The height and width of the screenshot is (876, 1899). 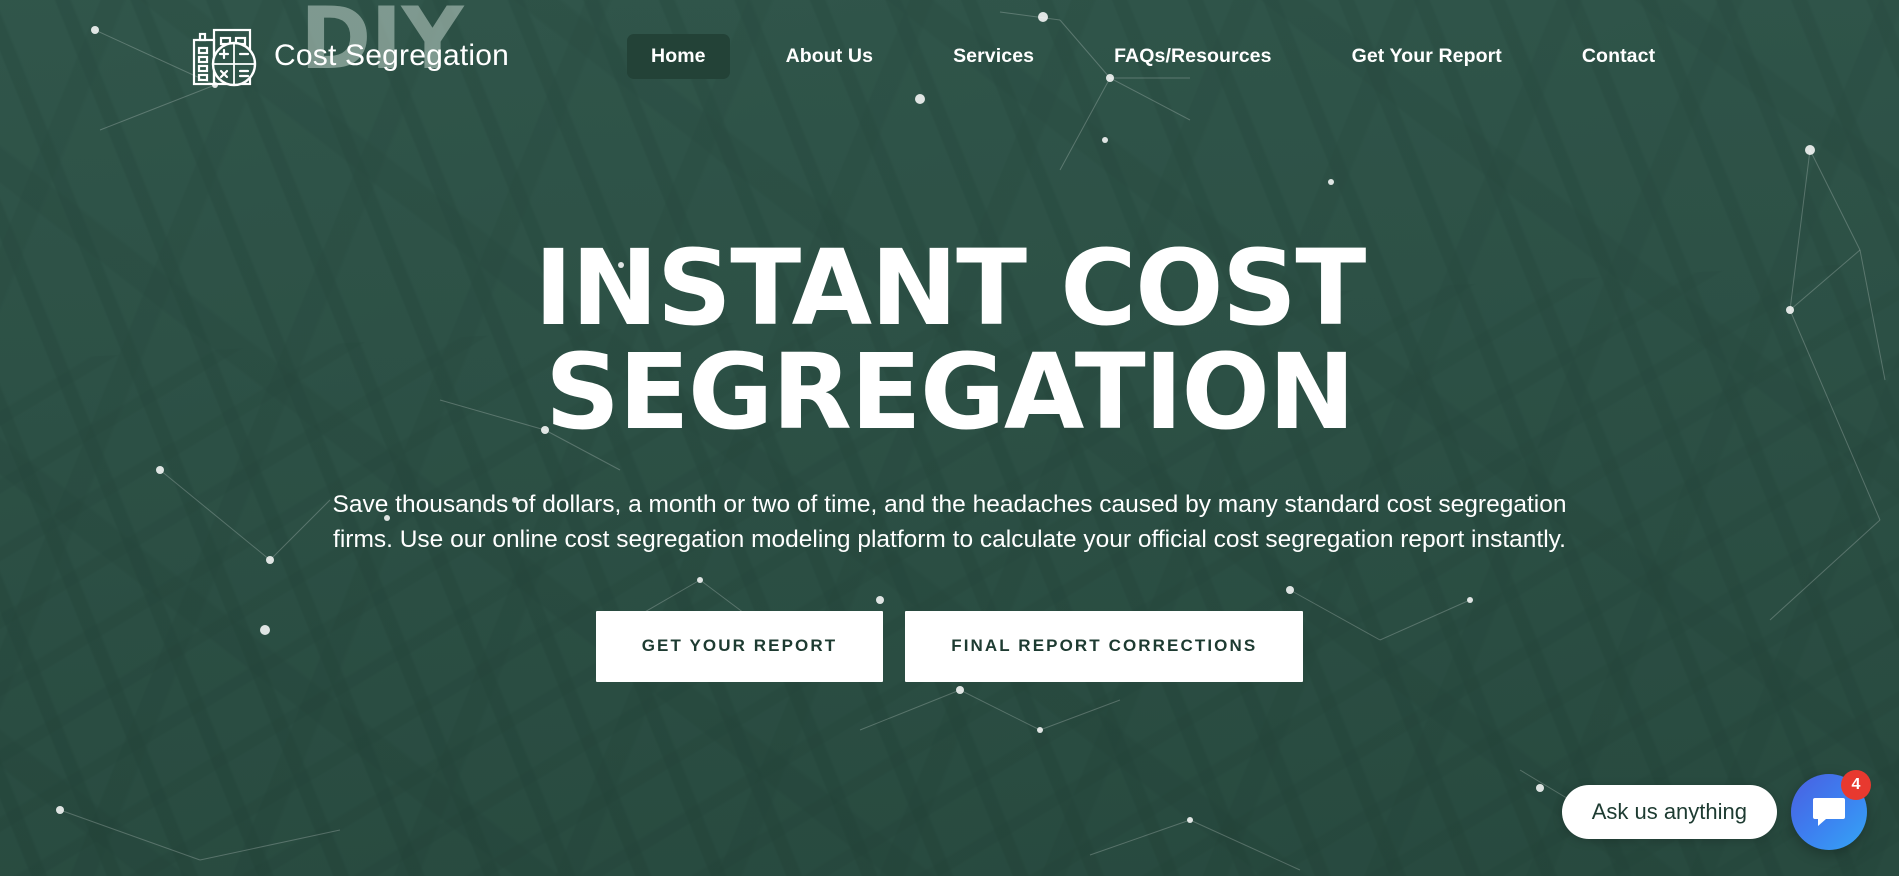 I want to click on hero-cta-row: GET YOUR REPORT FINAL REPORT CORRECTIONS, so click(x=949, y=646).